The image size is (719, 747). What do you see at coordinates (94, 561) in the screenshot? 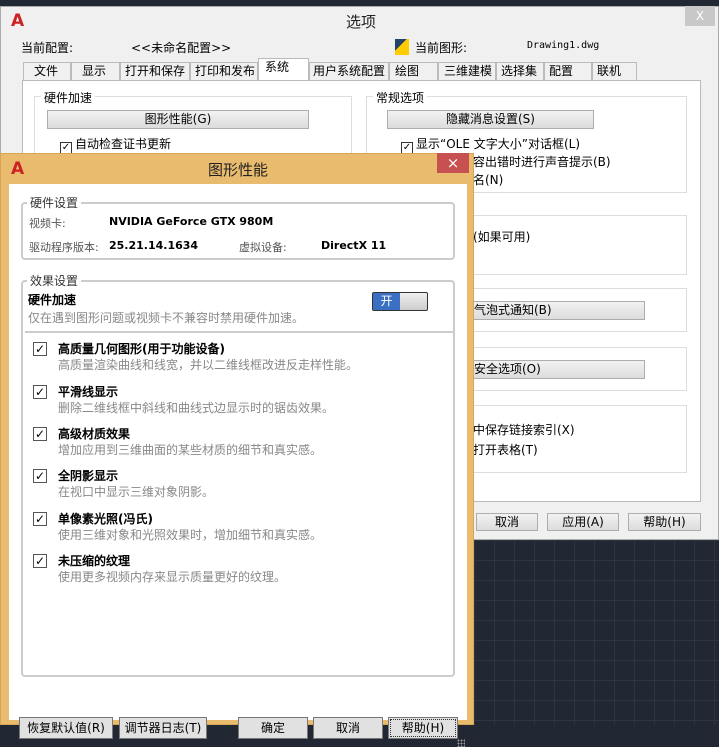
I see `item-title: 未压缩的纹理` at bounding box center [94, 561].